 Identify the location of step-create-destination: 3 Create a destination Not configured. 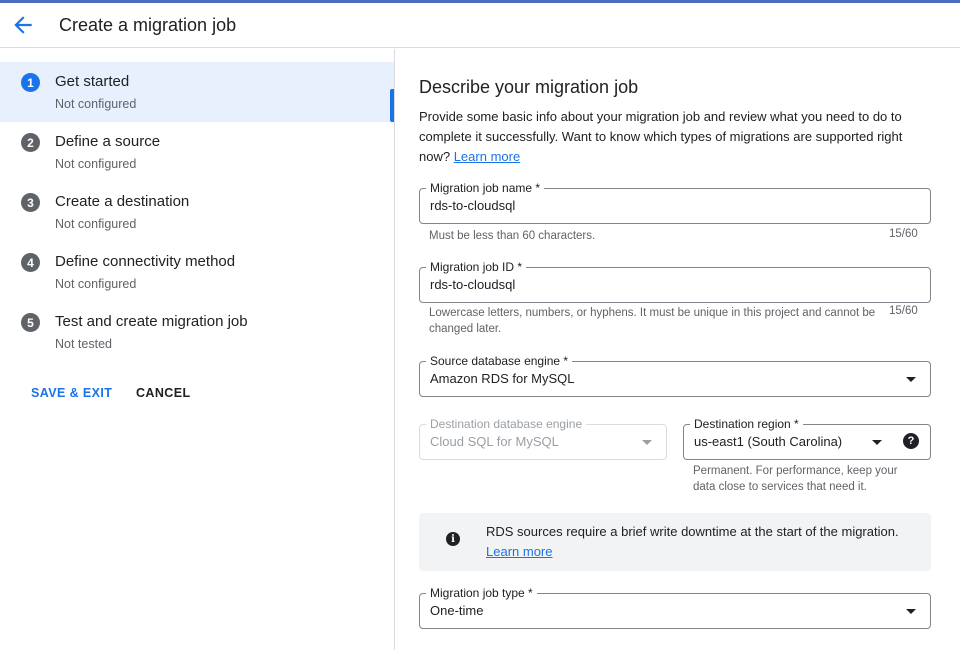
(197, 212).